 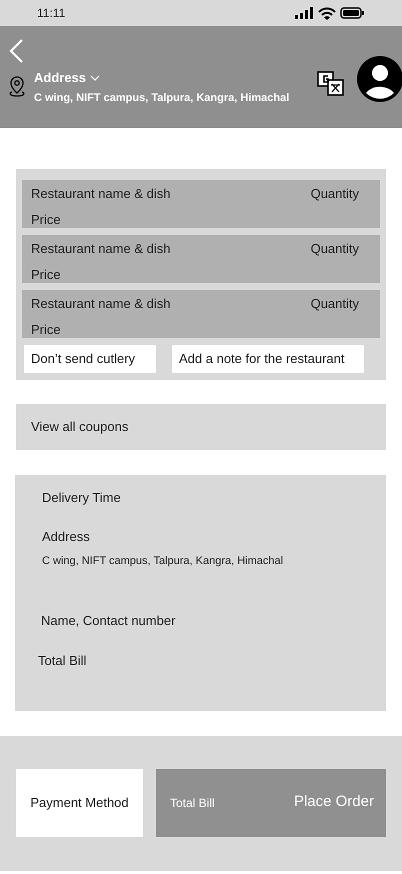 I want to click on detail-label: Total Bill, so click(x=63, y=661).